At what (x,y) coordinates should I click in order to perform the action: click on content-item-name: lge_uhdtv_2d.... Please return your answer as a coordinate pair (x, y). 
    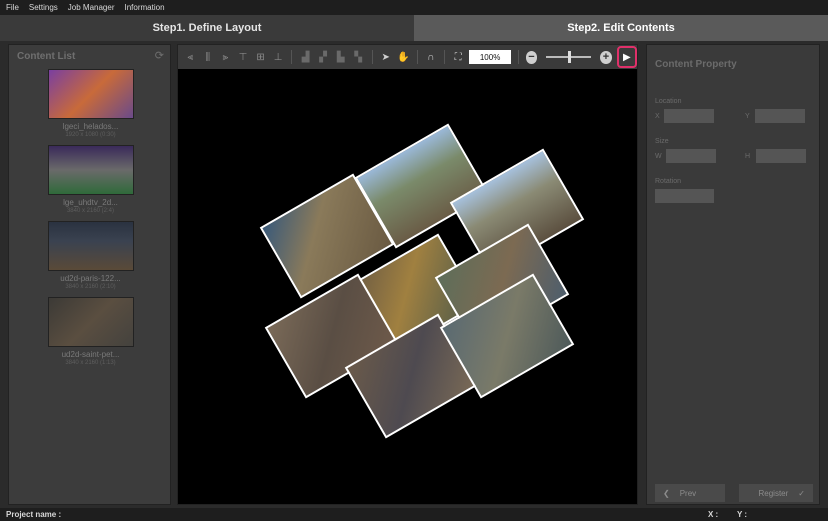
    Looking at the image, I should click on (90, 202).